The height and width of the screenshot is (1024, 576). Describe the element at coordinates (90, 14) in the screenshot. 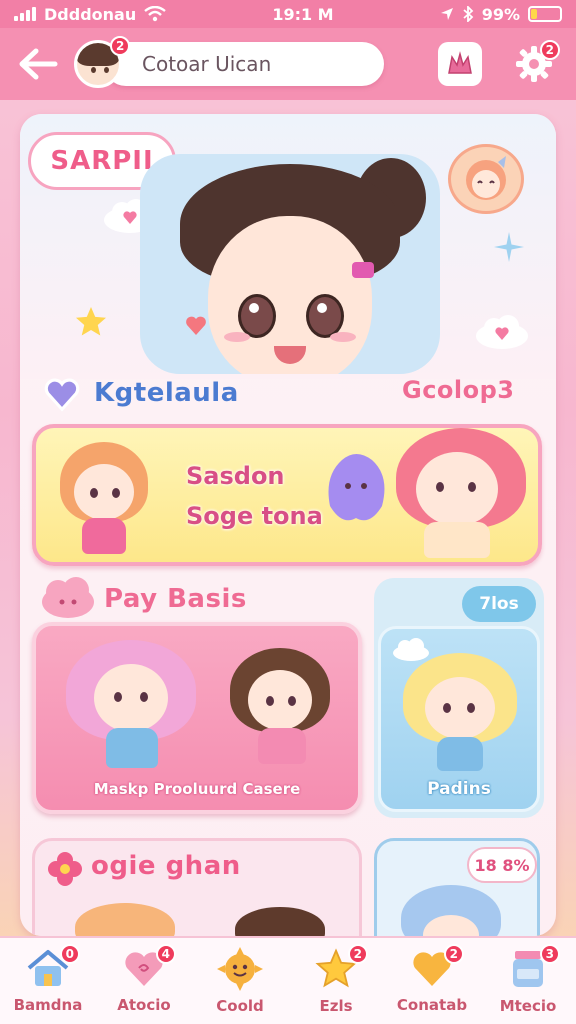

I see `carrier-name: Ddddonau` at that location.